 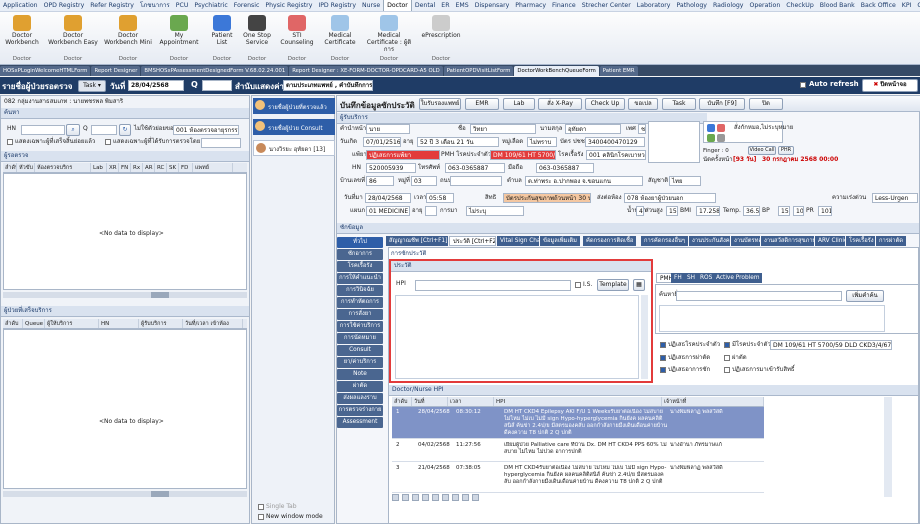 I want to click on hpi-grid-column: วันที่, so click(x=430, y=401).